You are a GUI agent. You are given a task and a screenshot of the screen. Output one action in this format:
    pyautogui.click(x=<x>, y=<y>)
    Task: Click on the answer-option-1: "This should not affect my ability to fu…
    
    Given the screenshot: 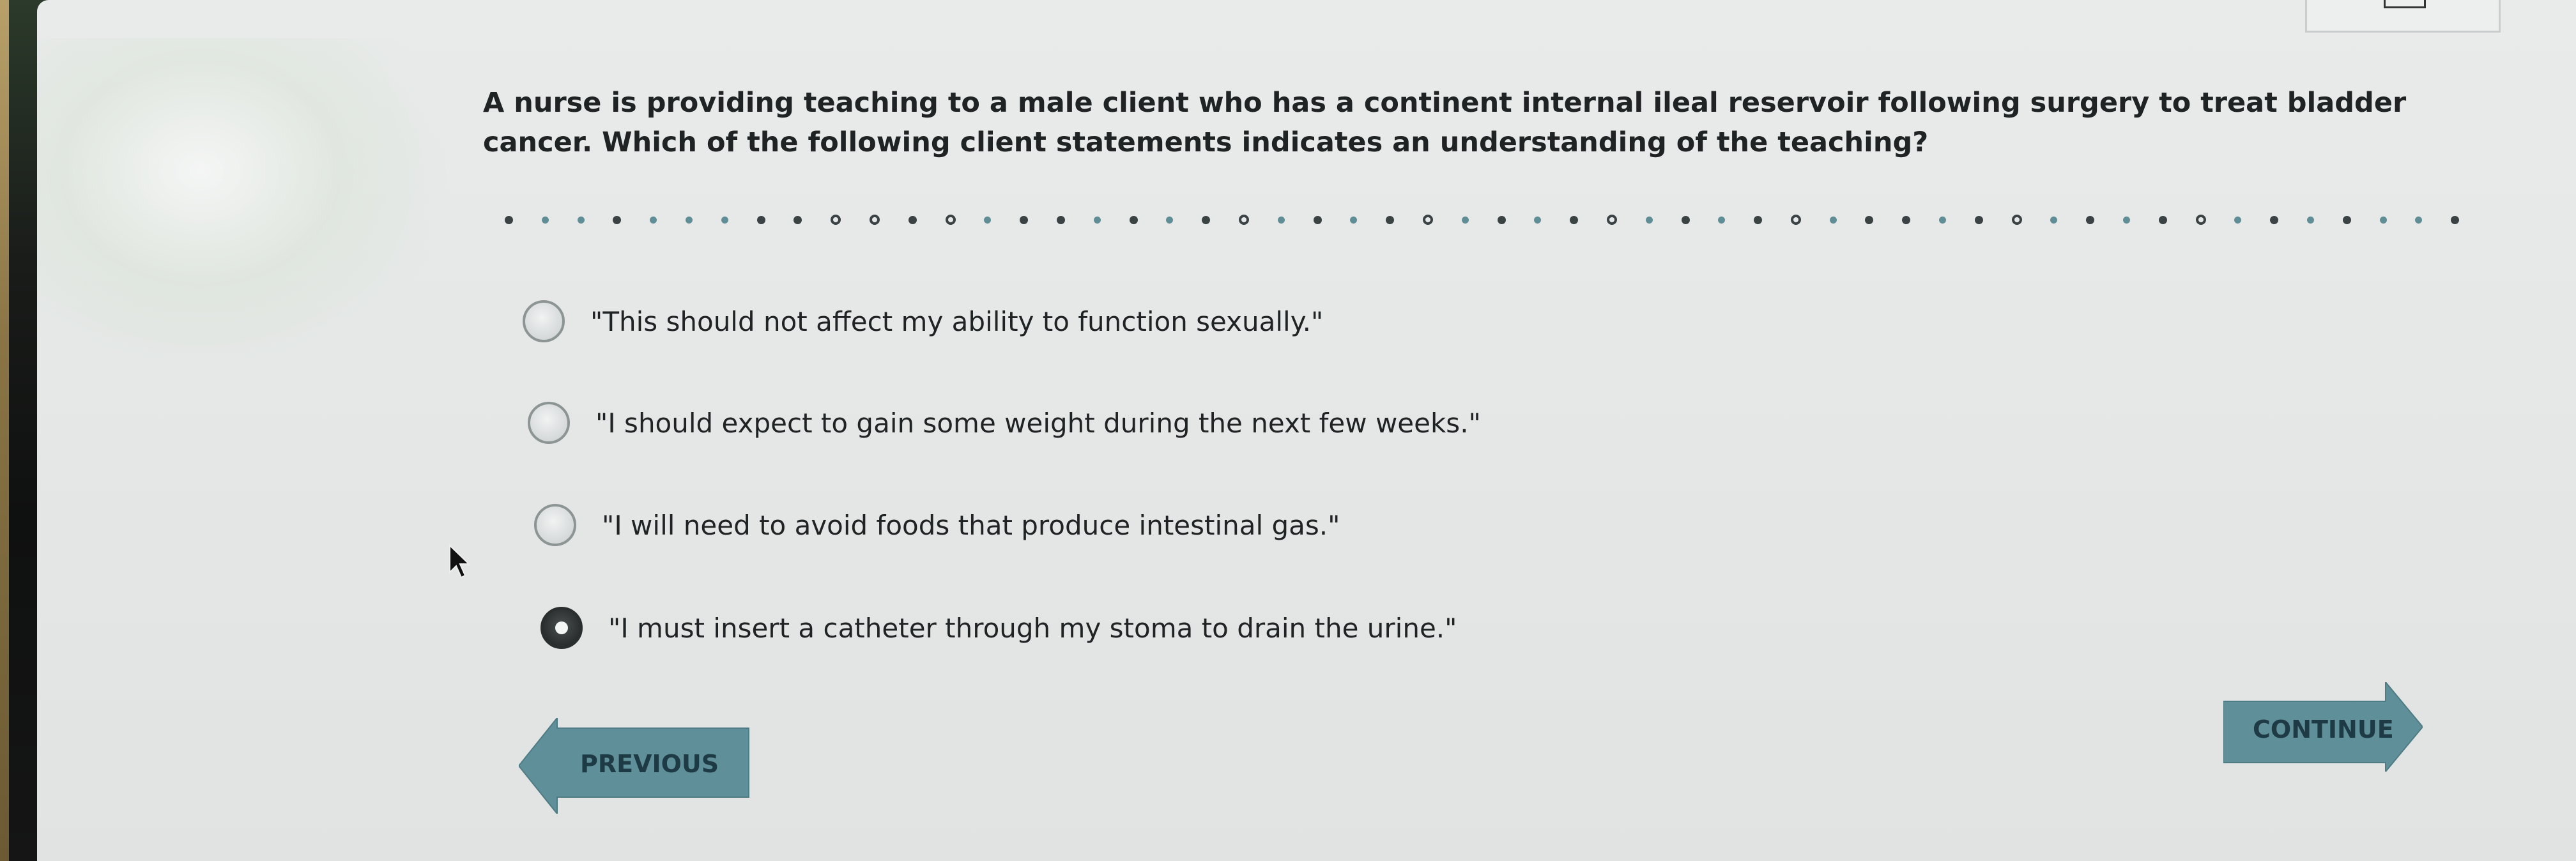 What is the action you would take?
    pyautogui.click(x=923, y=321)
    